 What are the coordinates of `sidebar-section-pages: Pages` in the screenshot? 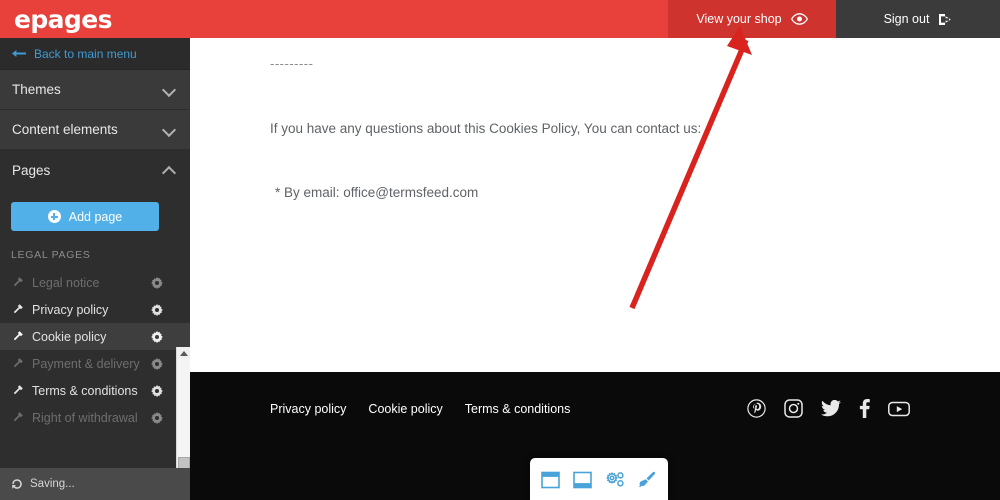 It's located at (95, 170).